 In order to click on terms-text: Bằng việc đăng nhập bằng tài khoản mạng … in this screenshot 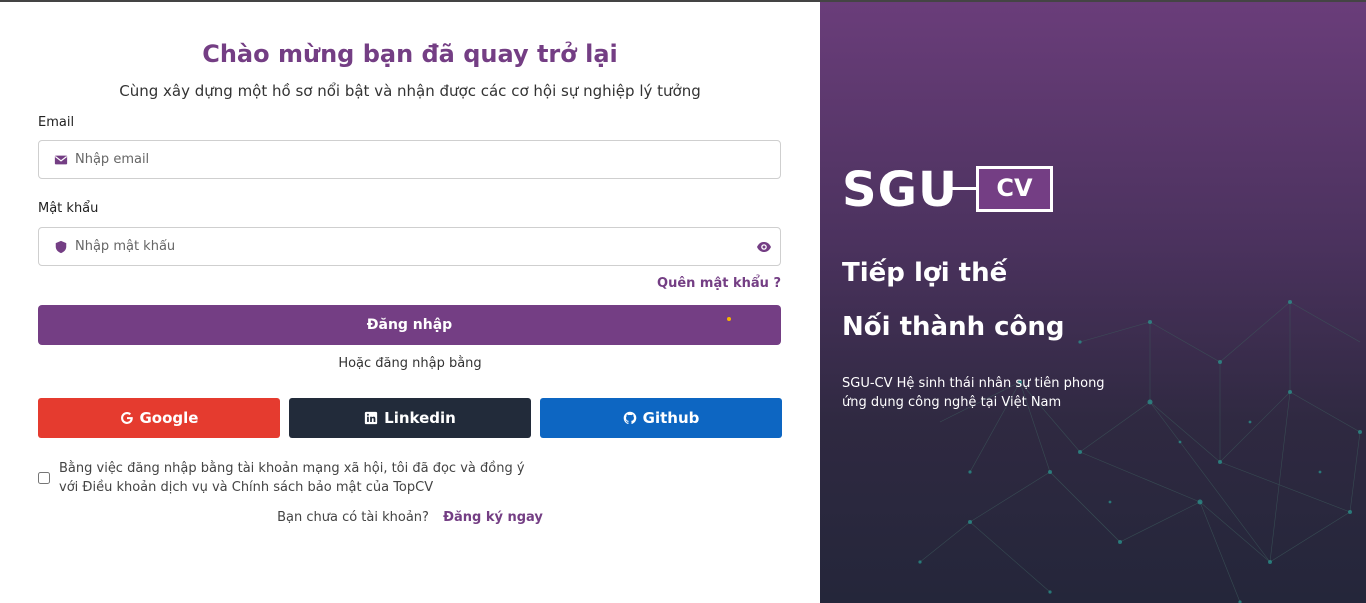, I will do `click(292, 478)`.